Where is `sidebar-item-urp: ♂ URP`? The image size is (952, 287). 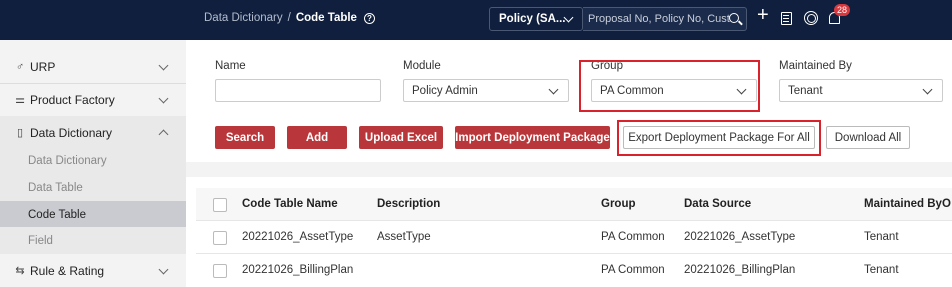 sidebar-item-urp: ♂ URP is located at coordinates (93, 66).